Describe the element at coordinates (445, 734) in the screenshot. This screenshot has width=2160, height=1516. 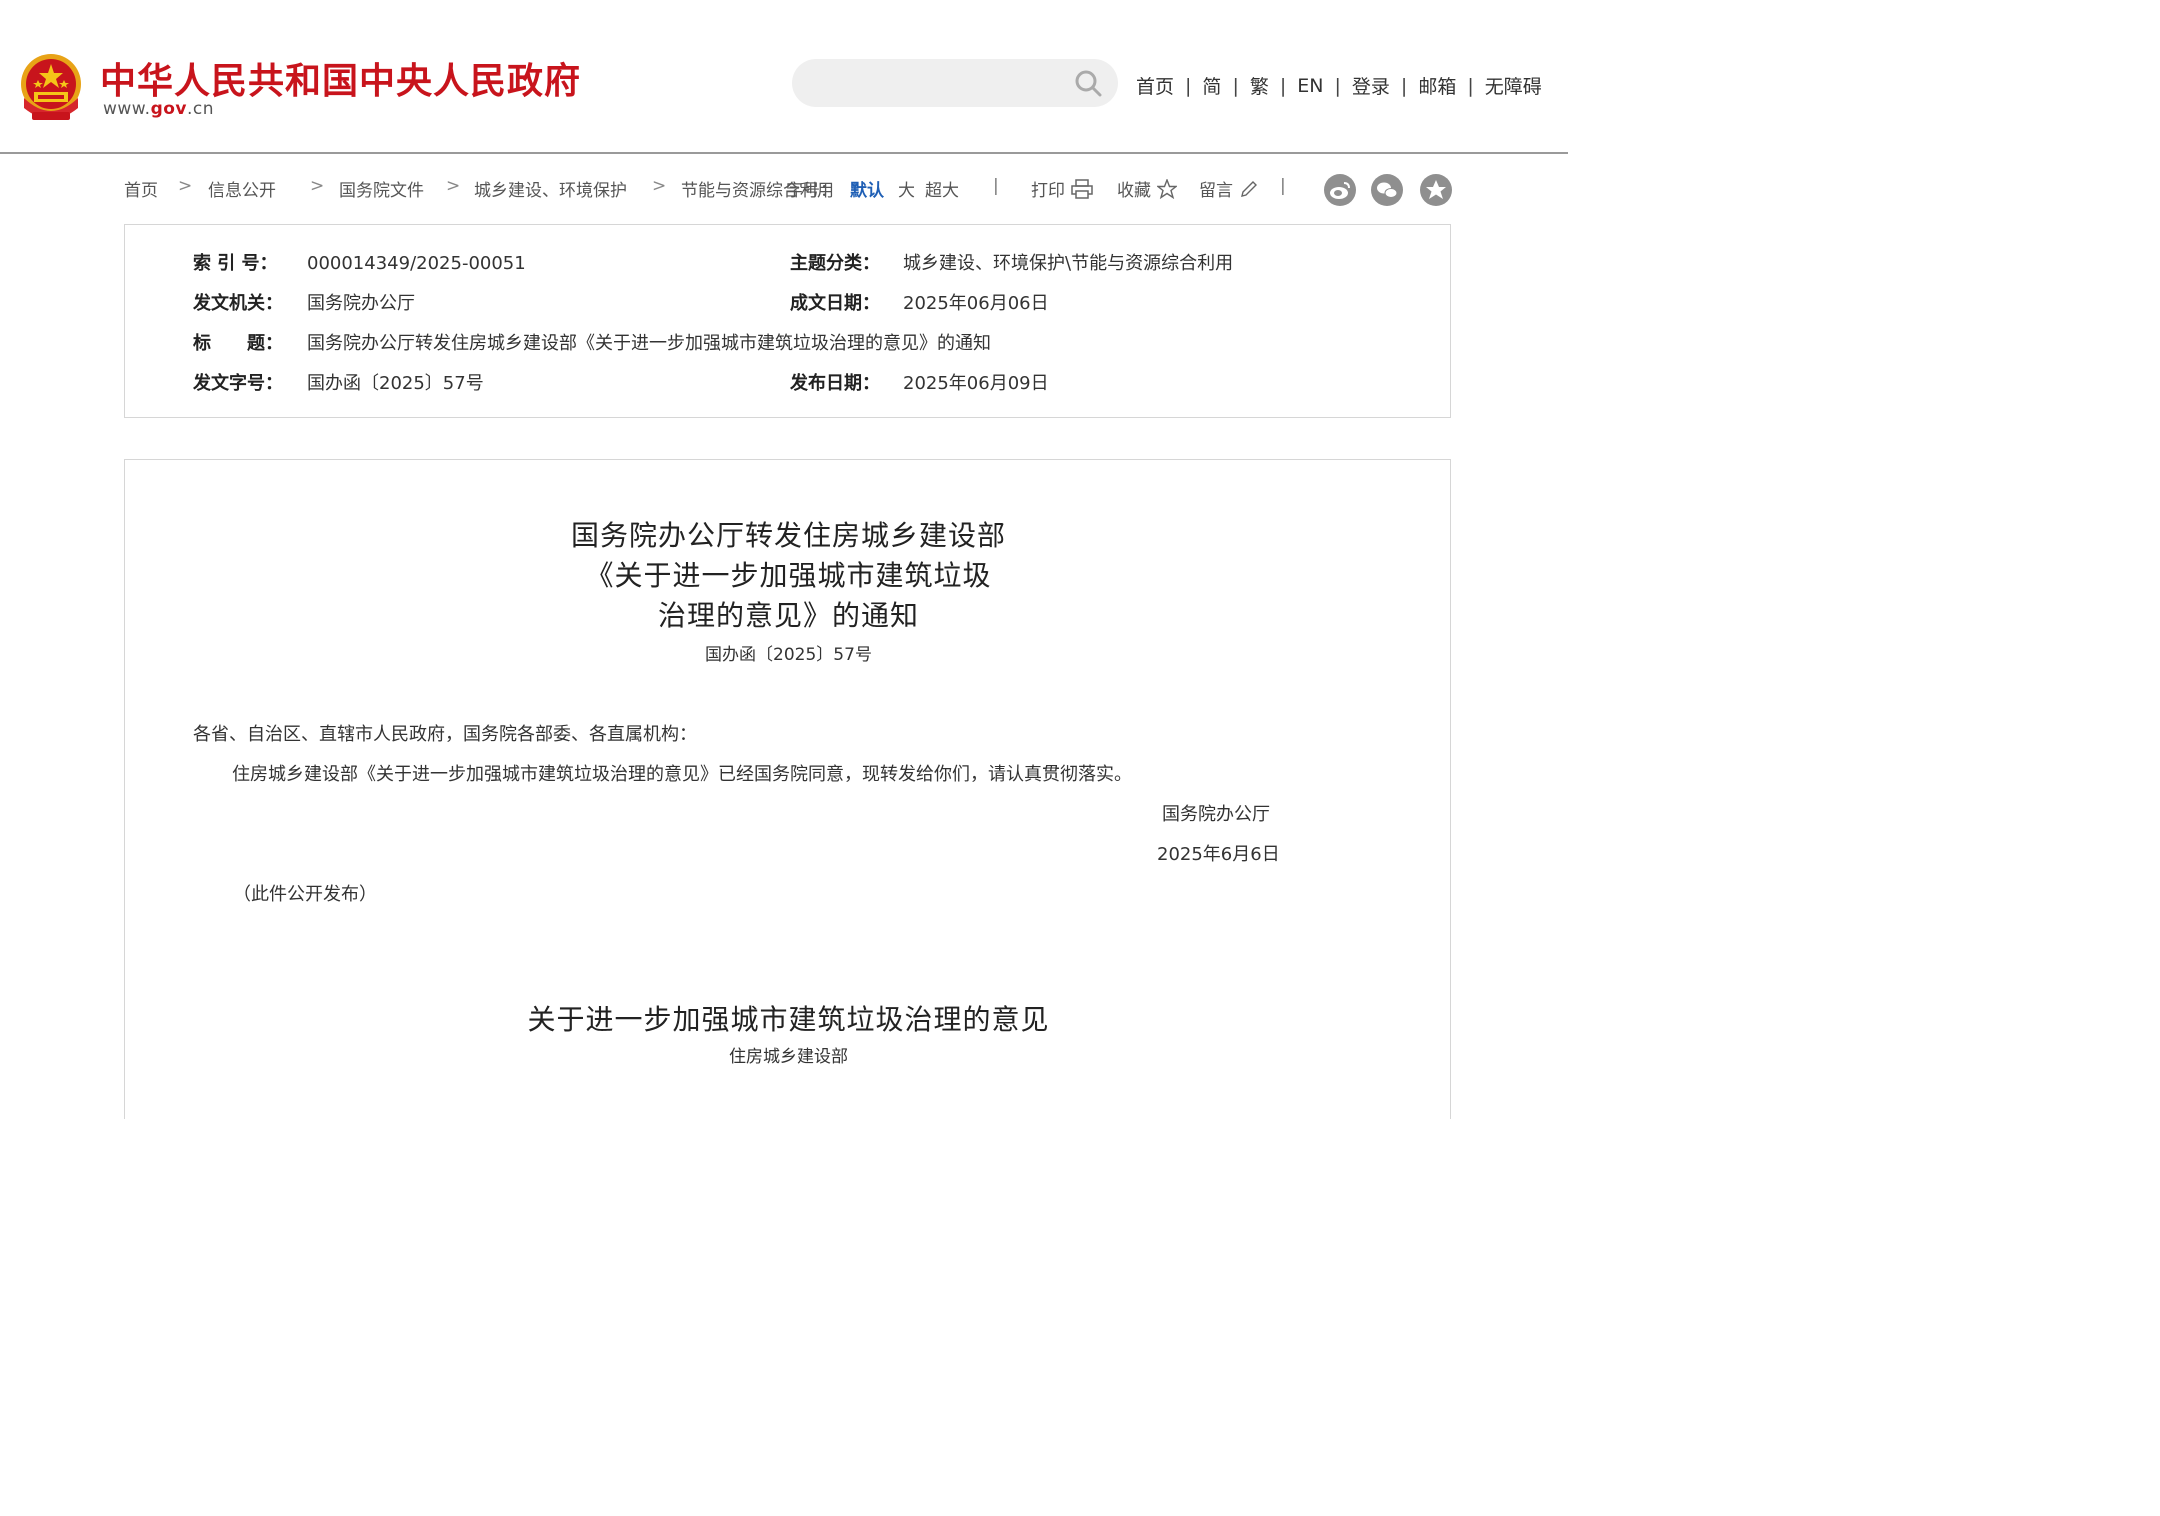
I see `document-addressee: 各省、自治区、直辖市人民政府，国务院各部委、各直属机构：` at that location.